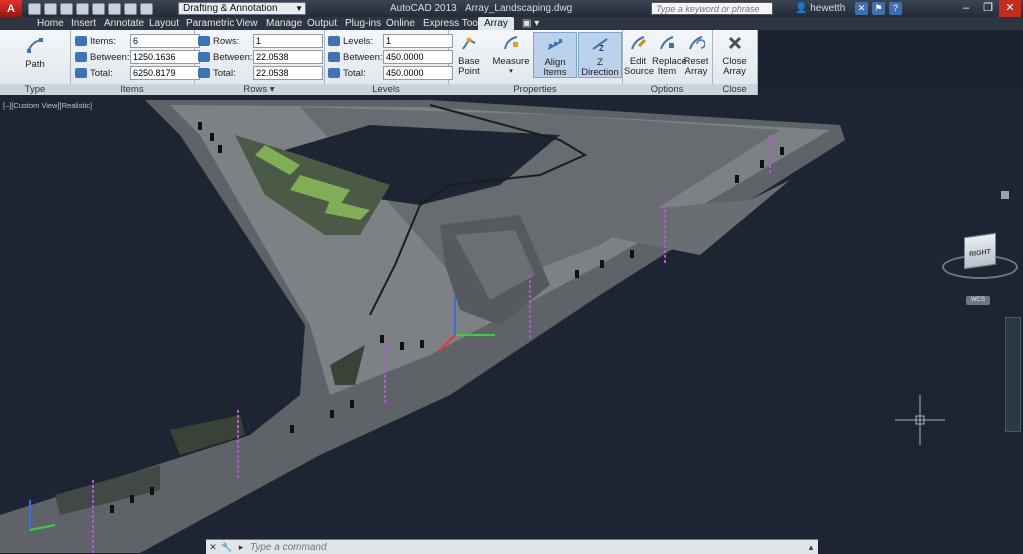  I want to click on minimize-button: –, so click(966, 8).